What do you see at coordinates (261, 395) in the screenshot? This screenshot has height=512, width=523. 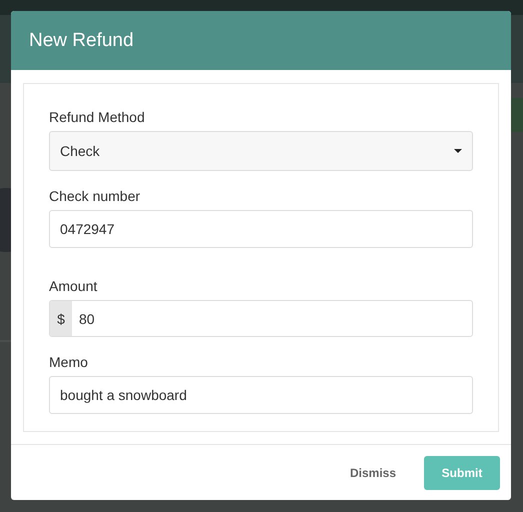 I see `input-field: bought a snowboard` at bounding box center [261, 395].